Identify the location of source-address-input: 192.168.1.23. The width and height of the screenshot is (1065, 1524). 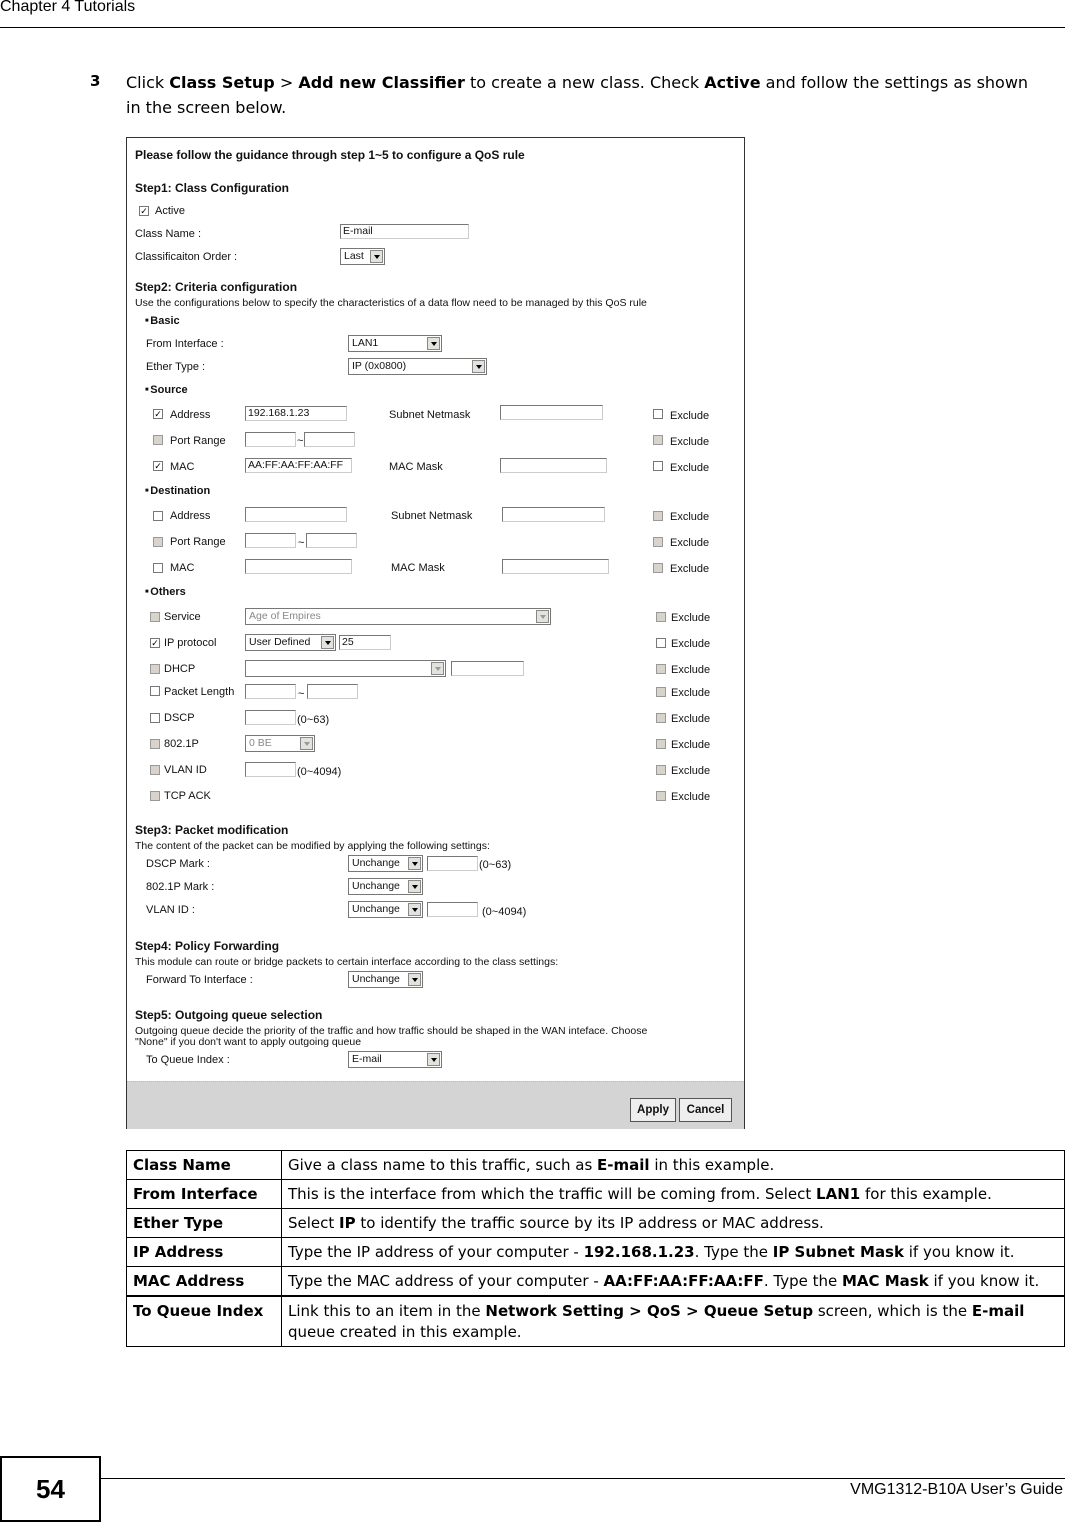
(296, 413).